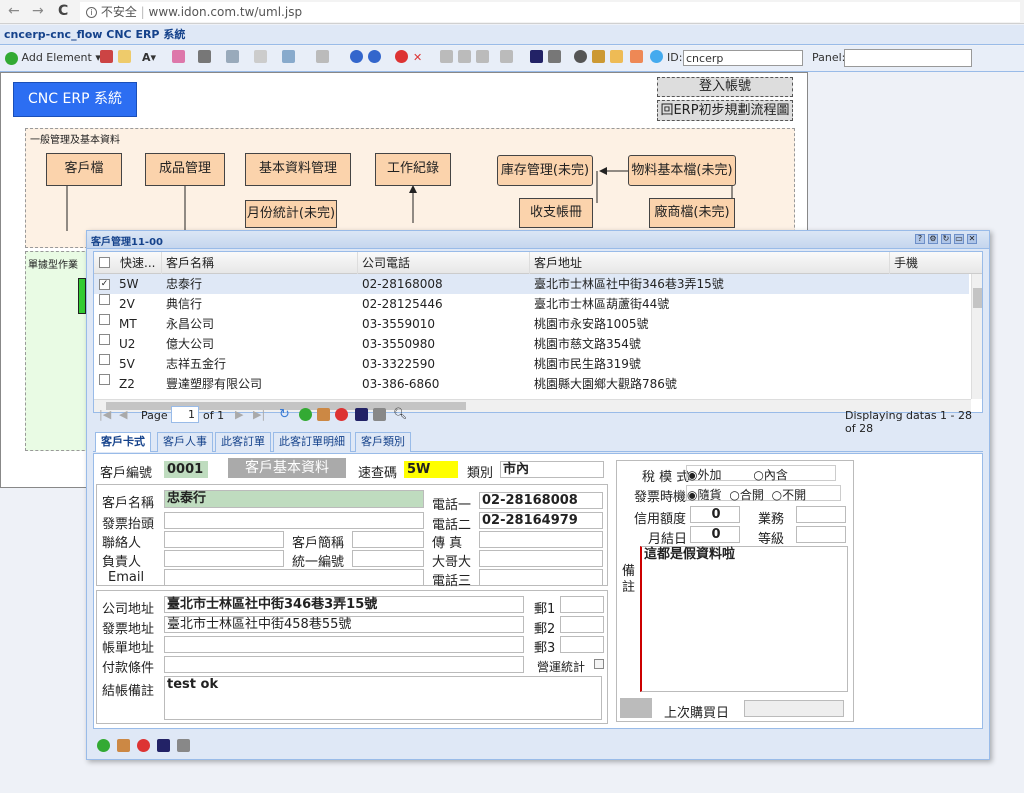 This screenshot has width=1024, height=793. Describe the element at coordinates (149, 58) in the screenshot. I see `font-color-icon: A▾` at that location.